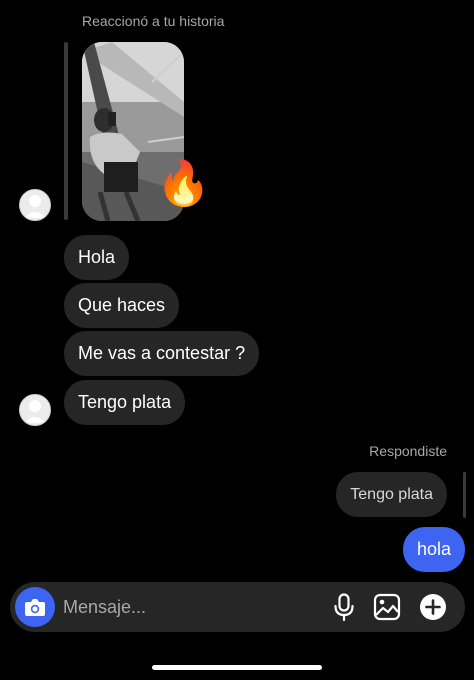 The width and height of the screenshot is (474, 680). I want to click on camera-button, so click(35, 607).